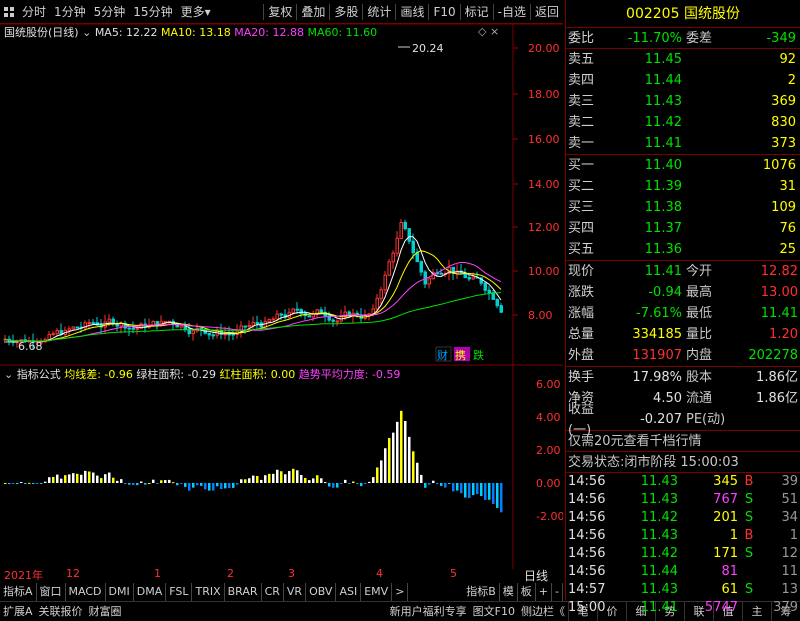 This screenshot has width=800, height=621. I want to click on tab-indicator-b: 指标B, so click(481, 592).